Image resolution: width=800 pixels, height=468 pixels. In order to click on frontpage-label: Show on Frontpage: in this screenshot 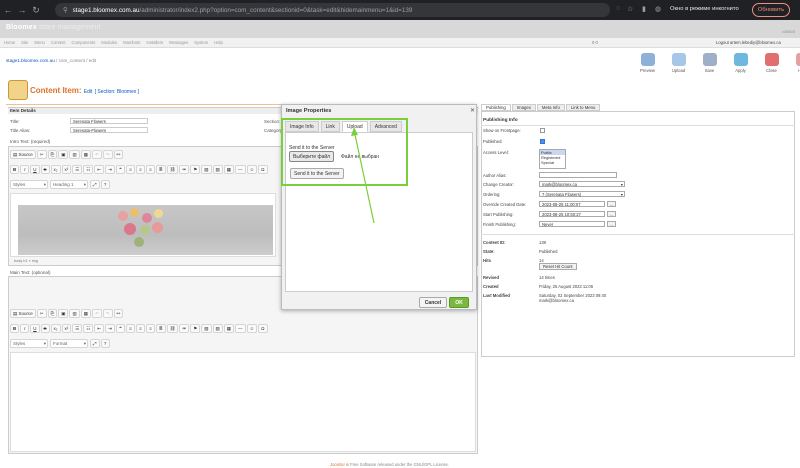, I will do `click(502, 130)`.